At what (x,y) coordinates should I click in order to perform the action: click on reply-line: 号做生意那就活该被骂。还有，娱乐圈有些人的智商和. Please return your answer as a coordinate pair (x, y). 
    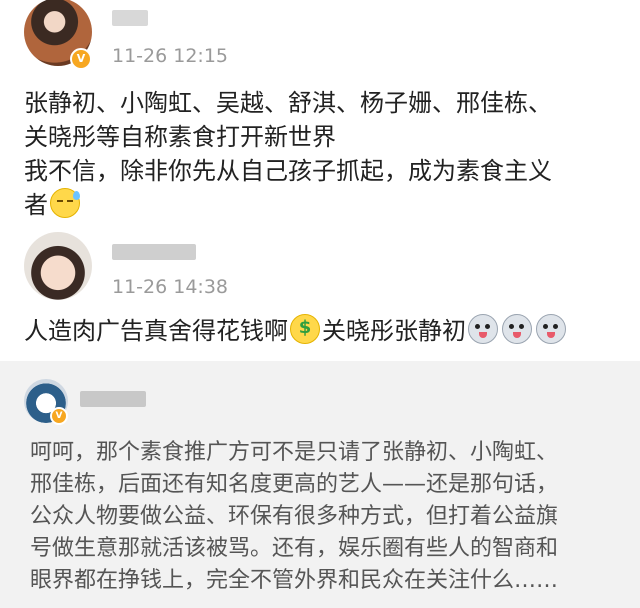
    Looking at the image, I should click on (294, 548).